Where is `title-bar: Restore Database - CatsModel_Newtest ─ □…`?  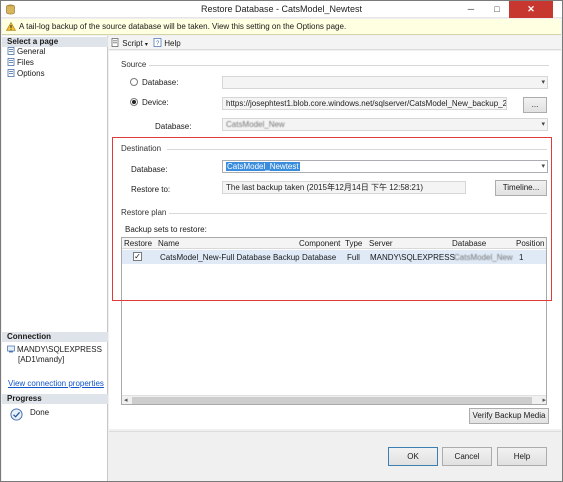 title-bar: Restore Database - CatsModel_Newtest ─ □… is located at coordinates (281, 9).